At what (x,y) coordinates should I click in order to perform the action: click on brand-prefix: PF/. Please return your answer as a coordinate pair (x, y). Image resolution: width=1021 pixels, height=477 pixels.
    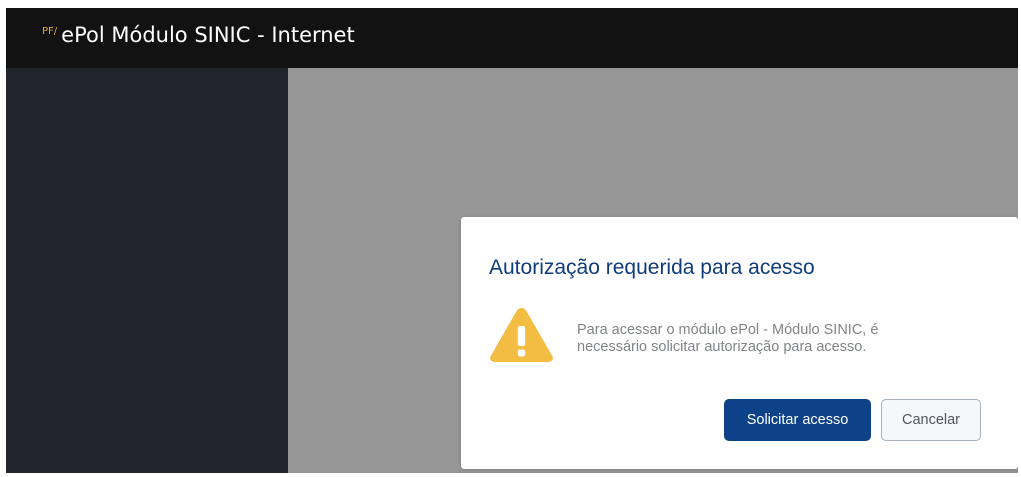
    Looking at the image, I should click on (50, 31).